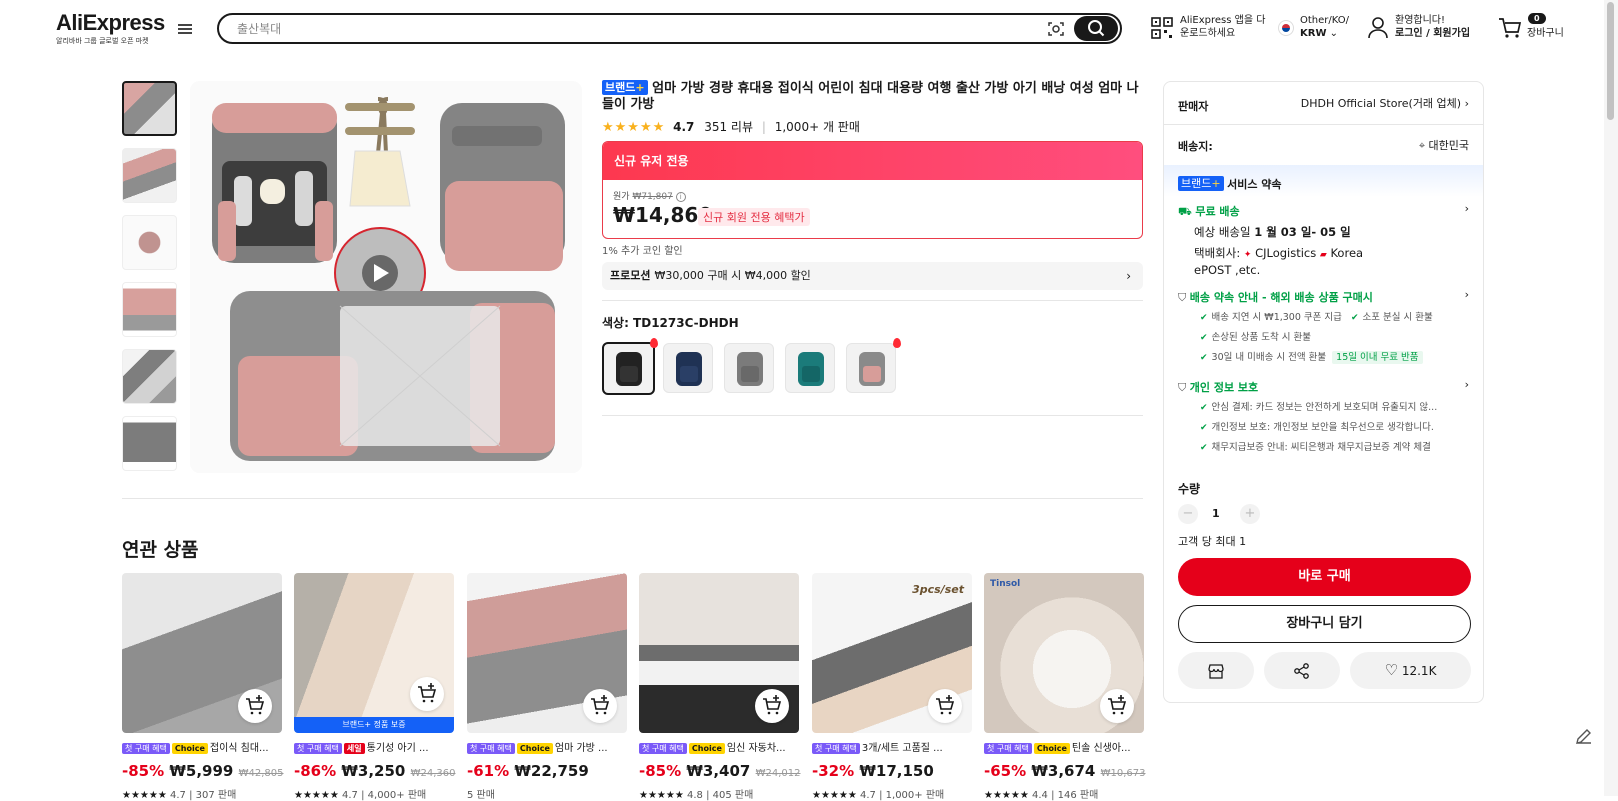 This screenshot has height=801, width=1618. I want to click on cart-label: 장바구니, so click(1545, 33).